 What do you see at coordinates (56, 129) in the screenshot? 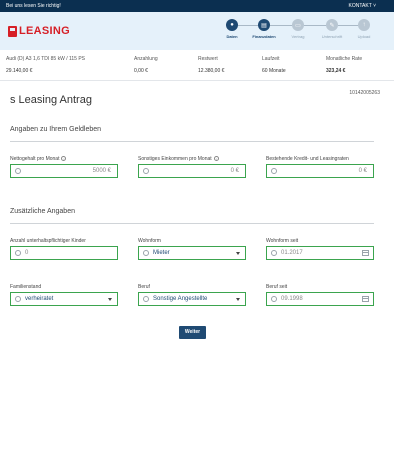
I see `section-title-finance: Angaben zu Ihrem Geldleben` at bounding box center [56, 129].